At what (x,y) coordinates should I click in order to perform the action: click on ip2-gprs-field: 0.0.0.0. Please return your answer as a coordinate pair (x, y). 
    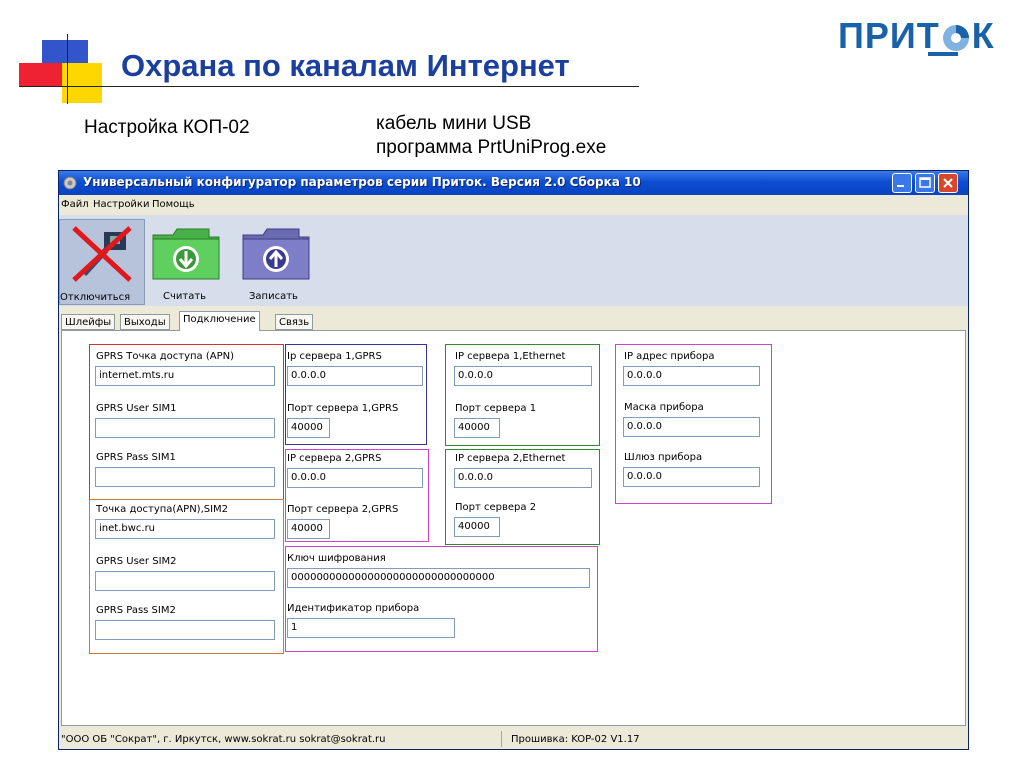
    Looking at the image, I should click on (355, 478).